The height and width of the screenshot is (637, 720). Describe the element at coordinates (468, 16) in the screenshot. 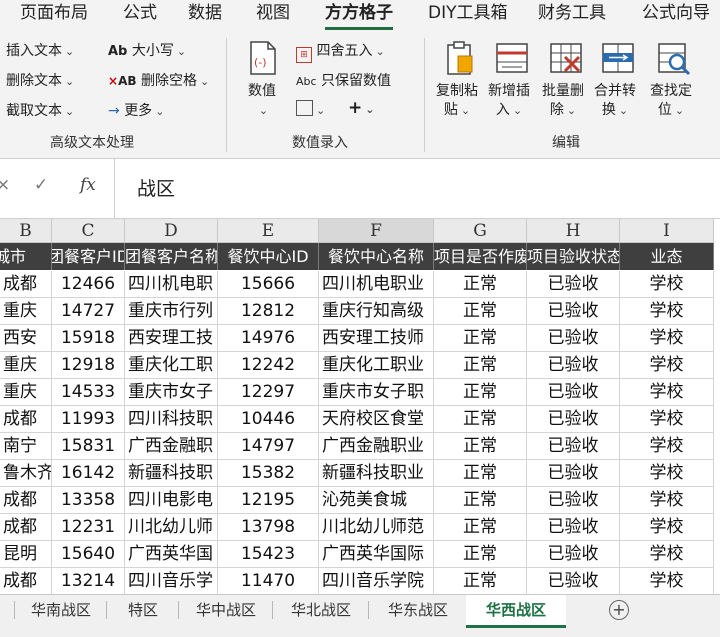

I see `tab-diy-toolbox: DIY工具箱` at that location.